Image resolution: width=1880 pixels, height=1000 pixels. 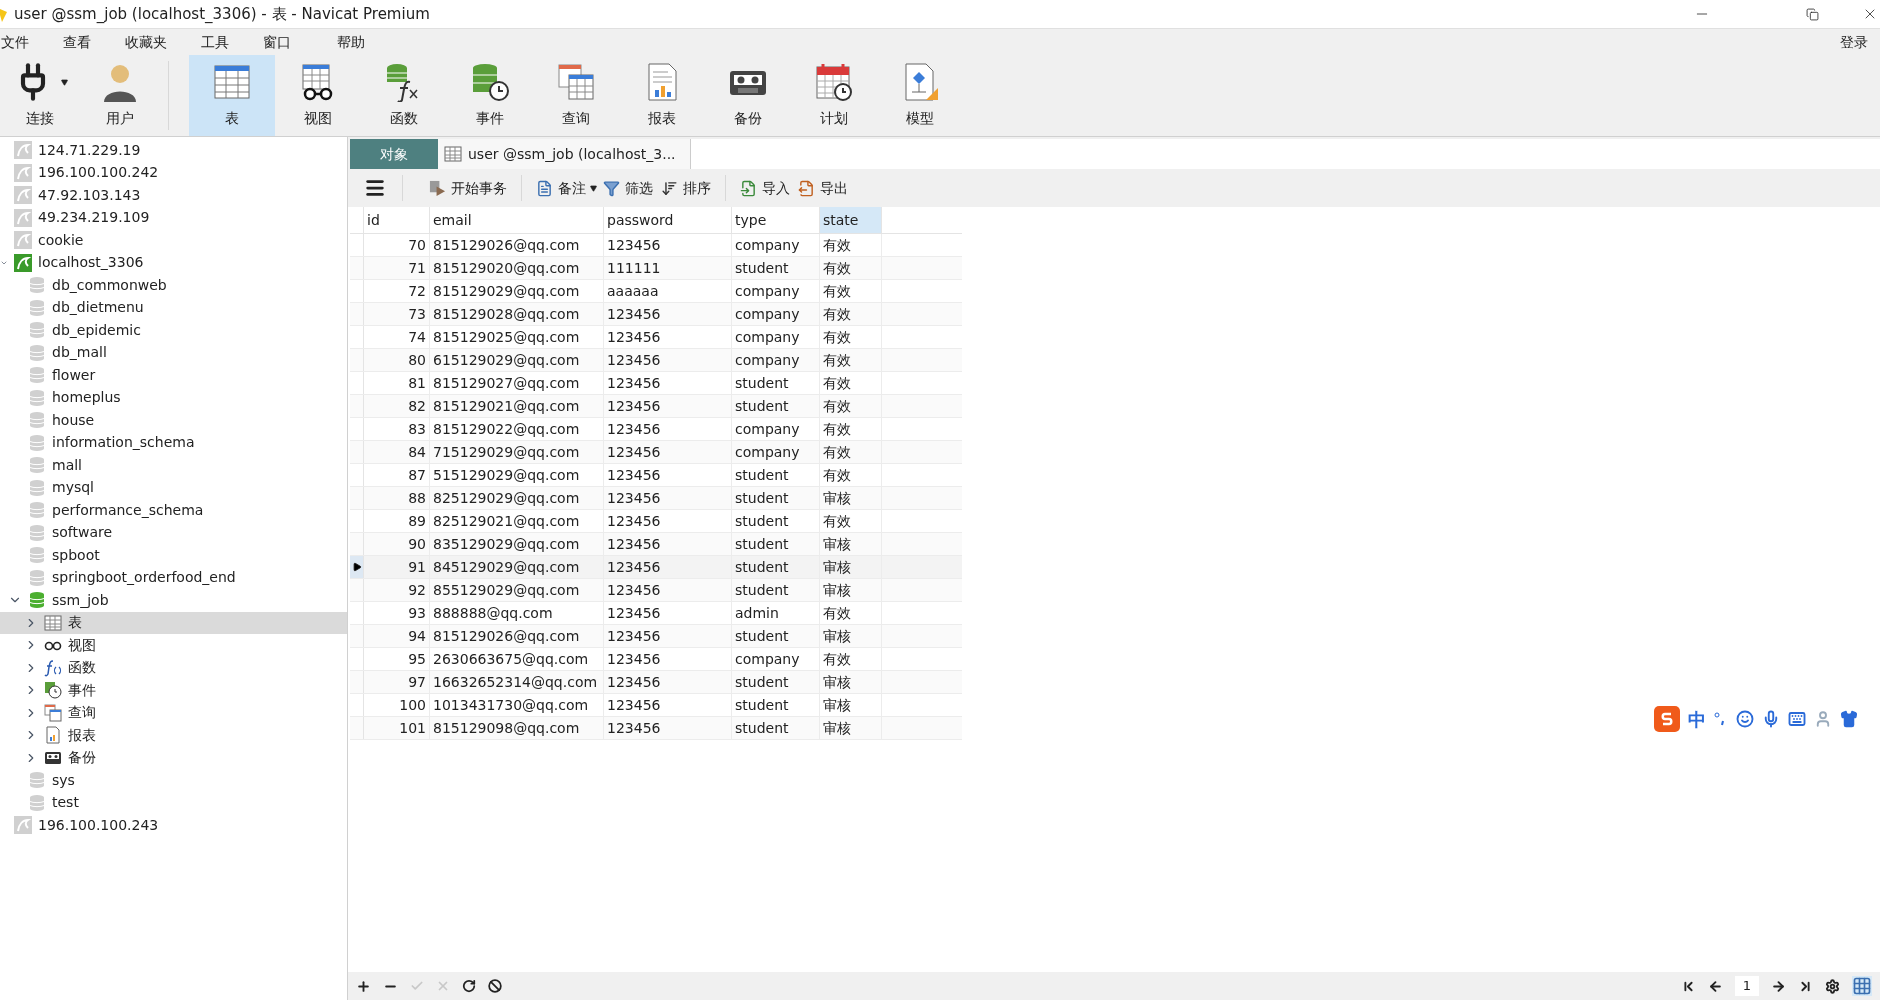 I want to click on menu-item: 收藏夹, so click(x=146, y=42).